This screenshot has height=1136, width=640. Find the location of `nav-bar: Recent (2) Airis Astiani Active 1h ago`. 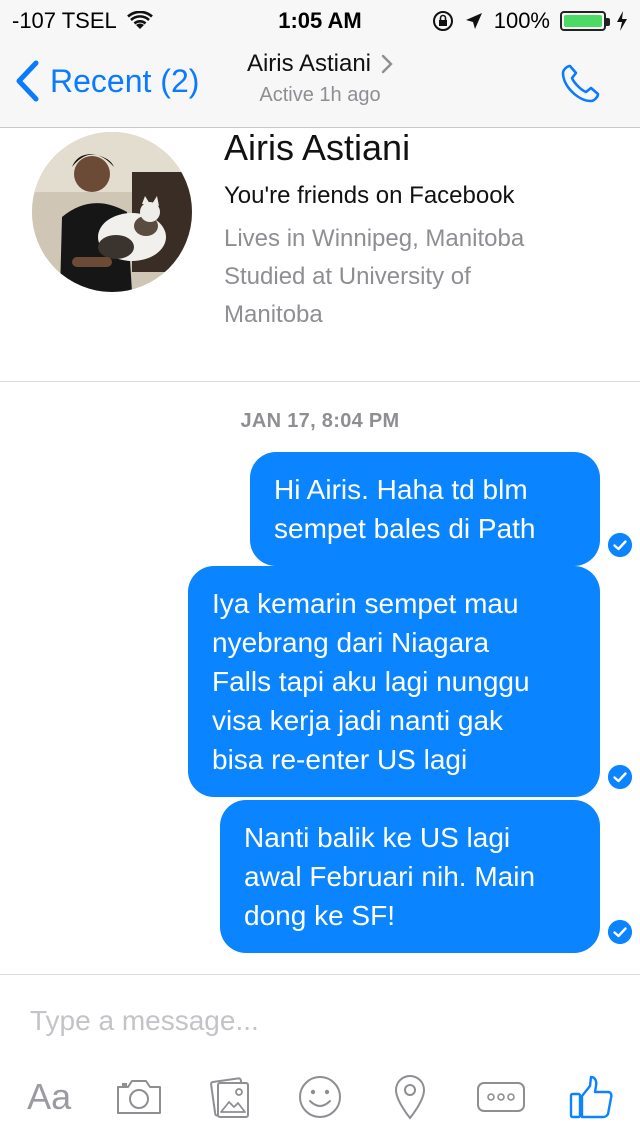

nav-bar: Recent (2) Airis Astiani Active 1h ago is located at coordinates (320, 84).